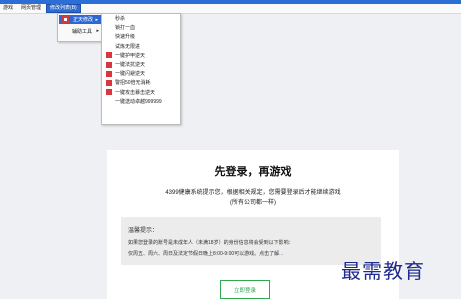 The image size is (461, 299). Describe the element at coordinates (31, 8) in the screenshot. I see `menu-item-web-manage: 网页管理` at that location.